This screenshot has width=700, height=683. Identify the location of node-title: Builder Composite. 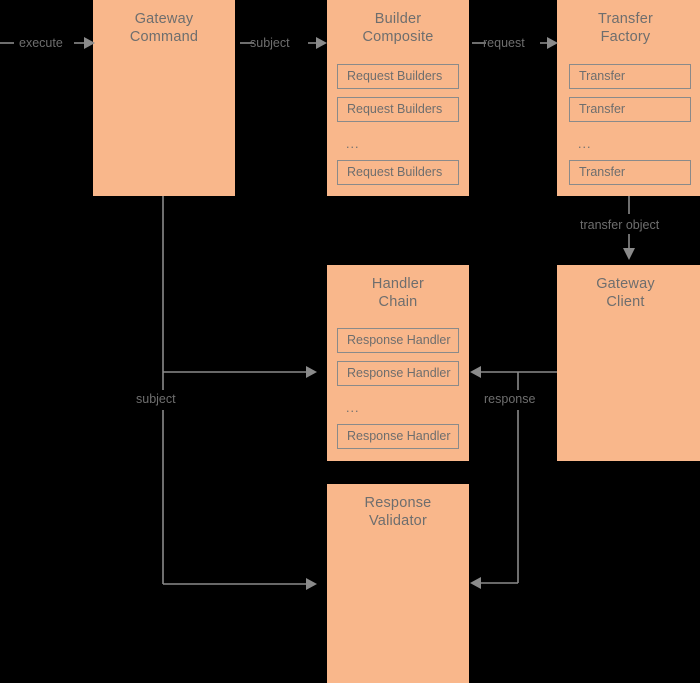
(398, 28).